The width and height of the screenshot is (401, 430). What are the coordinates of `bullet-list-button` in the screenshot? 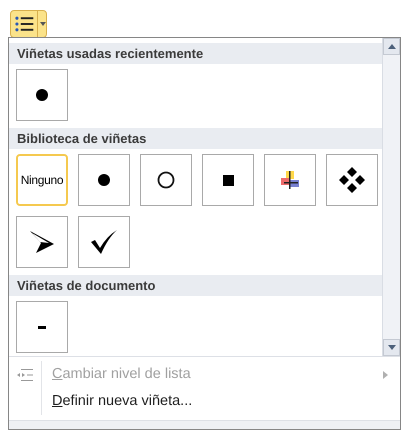 It's located at (28, 24).